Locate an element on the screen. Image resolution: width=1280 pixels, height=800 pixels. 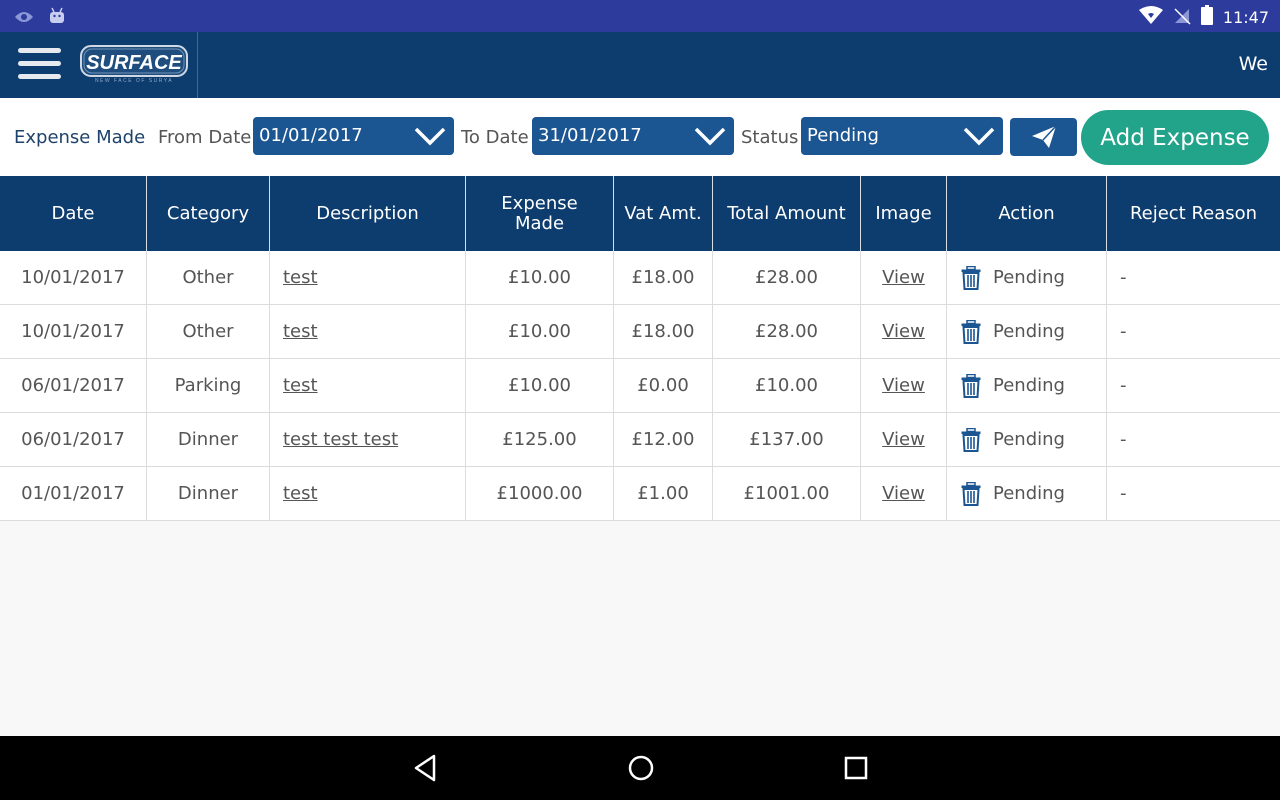
cell-vat: £0.00 is located at coordinates (663, 385).